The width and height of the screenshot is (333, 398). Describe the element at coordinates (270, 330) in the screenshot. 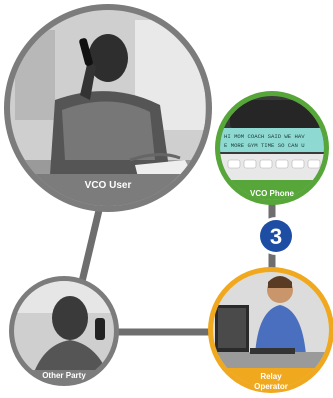

I see `relay-operator-node: Relay Operator` at that location.